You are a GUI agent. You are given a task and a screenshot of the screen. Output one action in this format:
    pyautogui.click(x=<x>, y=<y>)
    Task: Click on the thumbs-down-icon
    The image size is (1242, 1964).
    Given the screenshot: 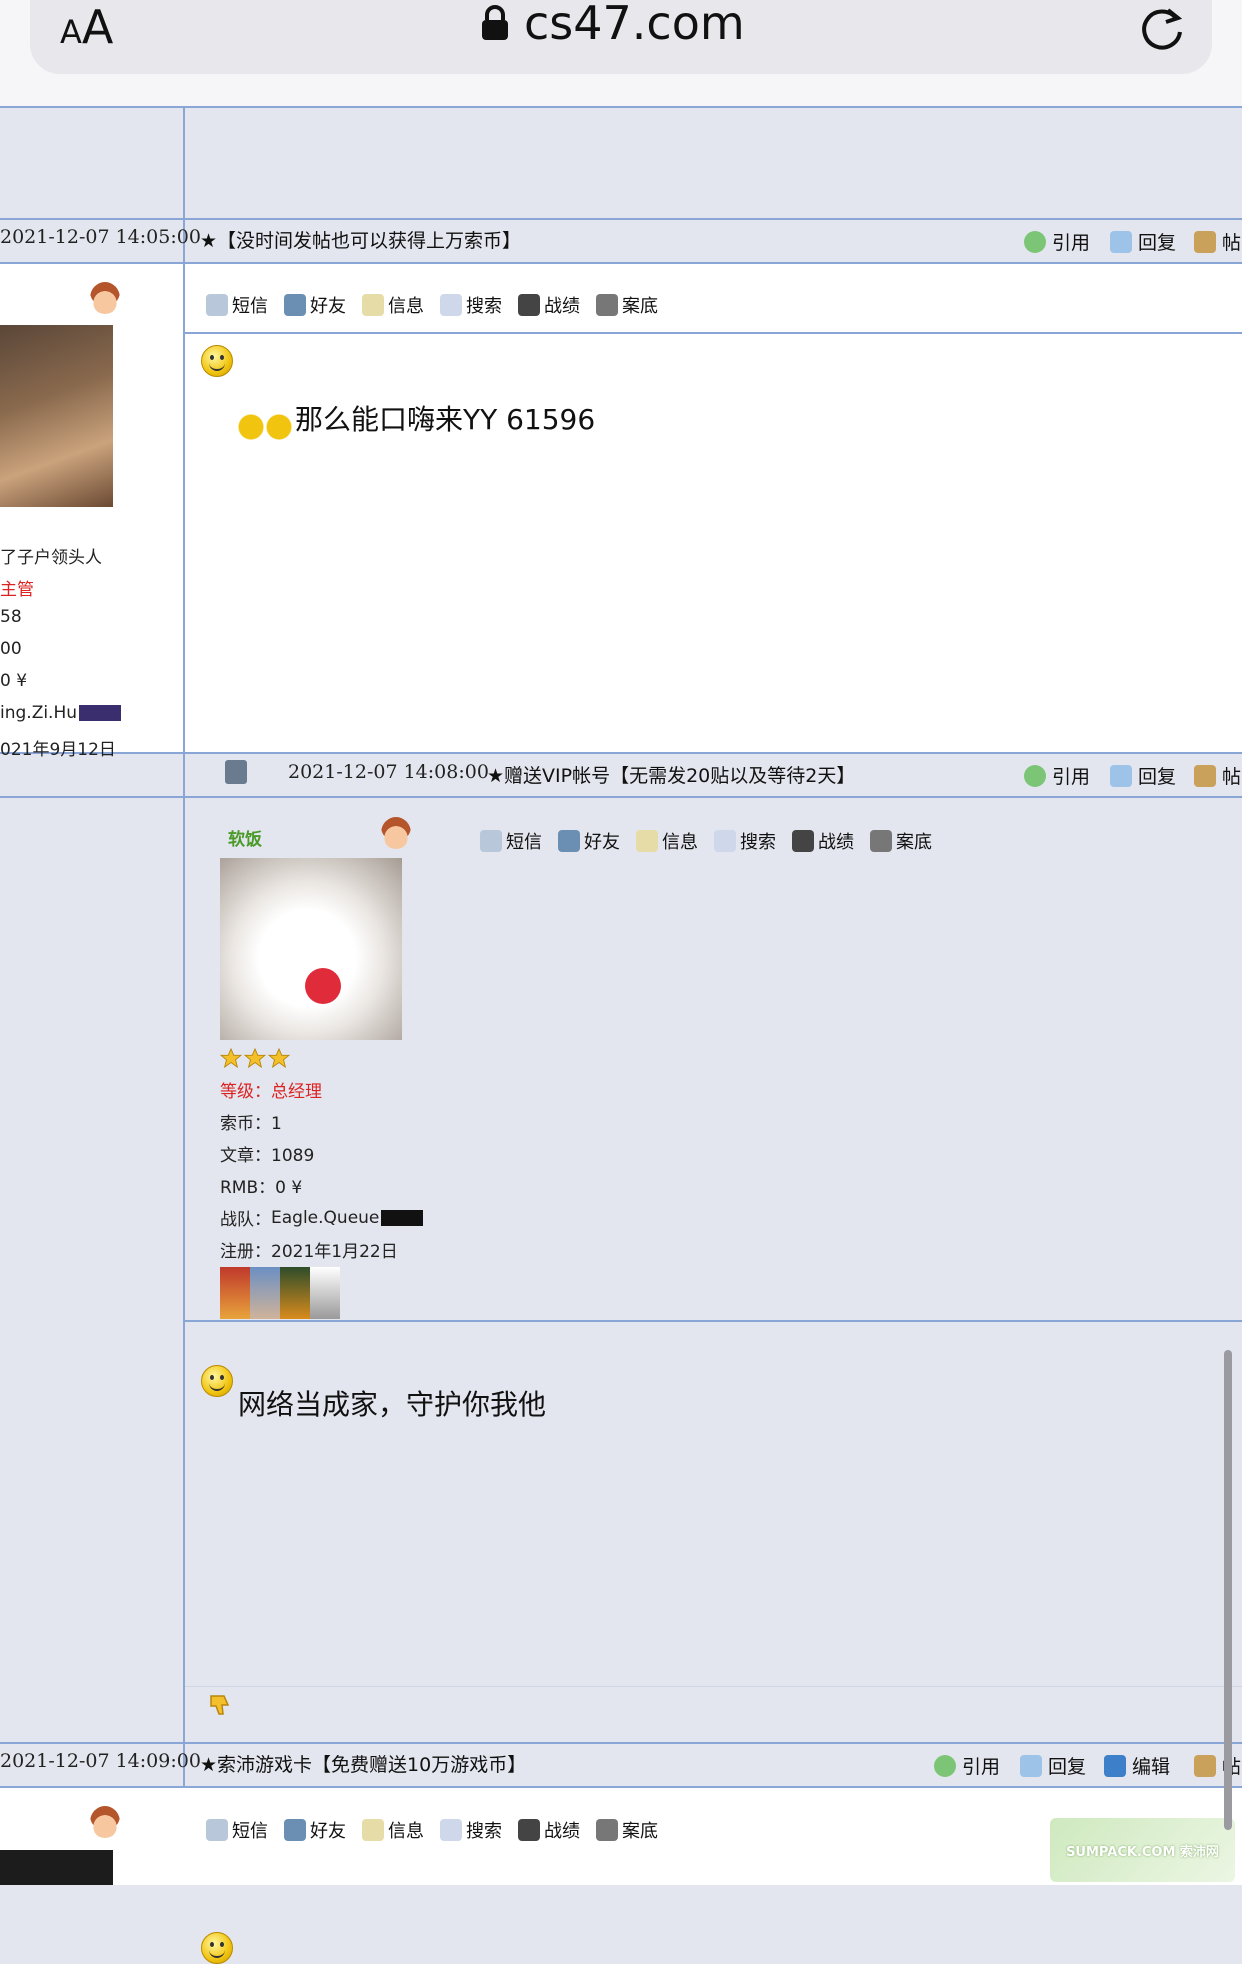 What is the action you would take?
    pyautogui.click(x=221, y=1705)
    